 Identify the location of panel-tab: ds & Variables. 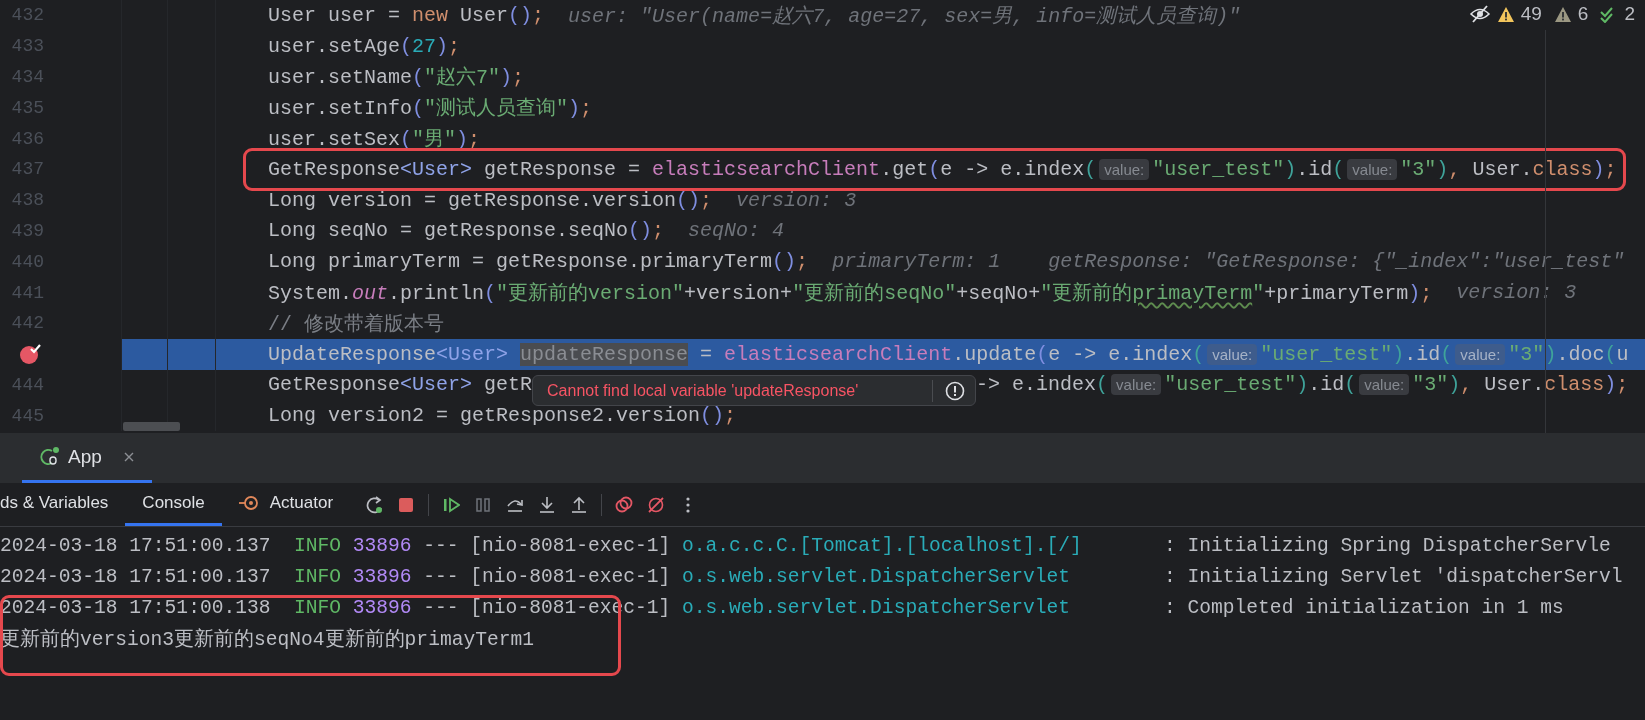
(63, 504).